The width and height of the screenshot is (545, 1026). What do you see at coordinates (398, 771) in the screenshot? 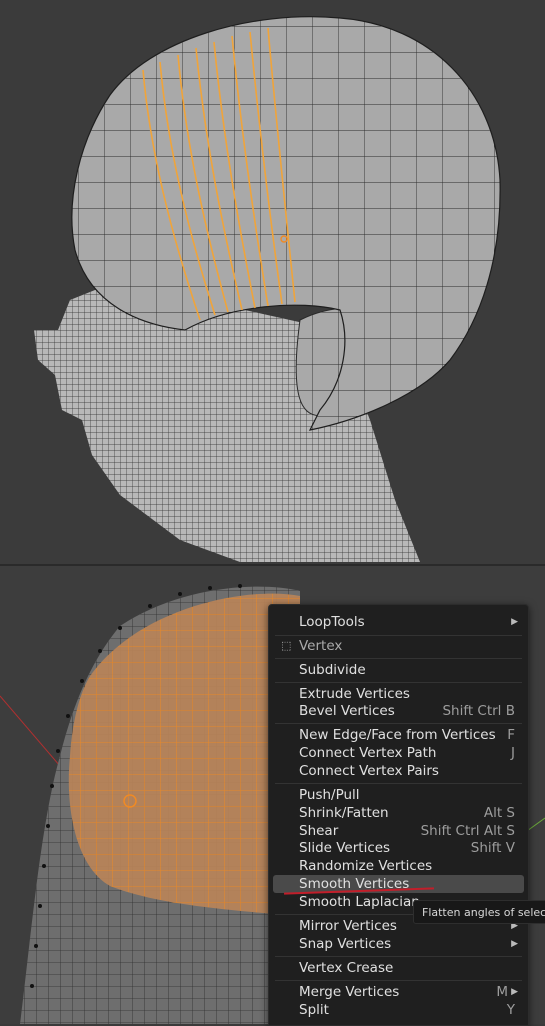
I see `menu-item-connect-vertex-pairs: Connect Vertex Pairs` at bounding box center [398, 771].